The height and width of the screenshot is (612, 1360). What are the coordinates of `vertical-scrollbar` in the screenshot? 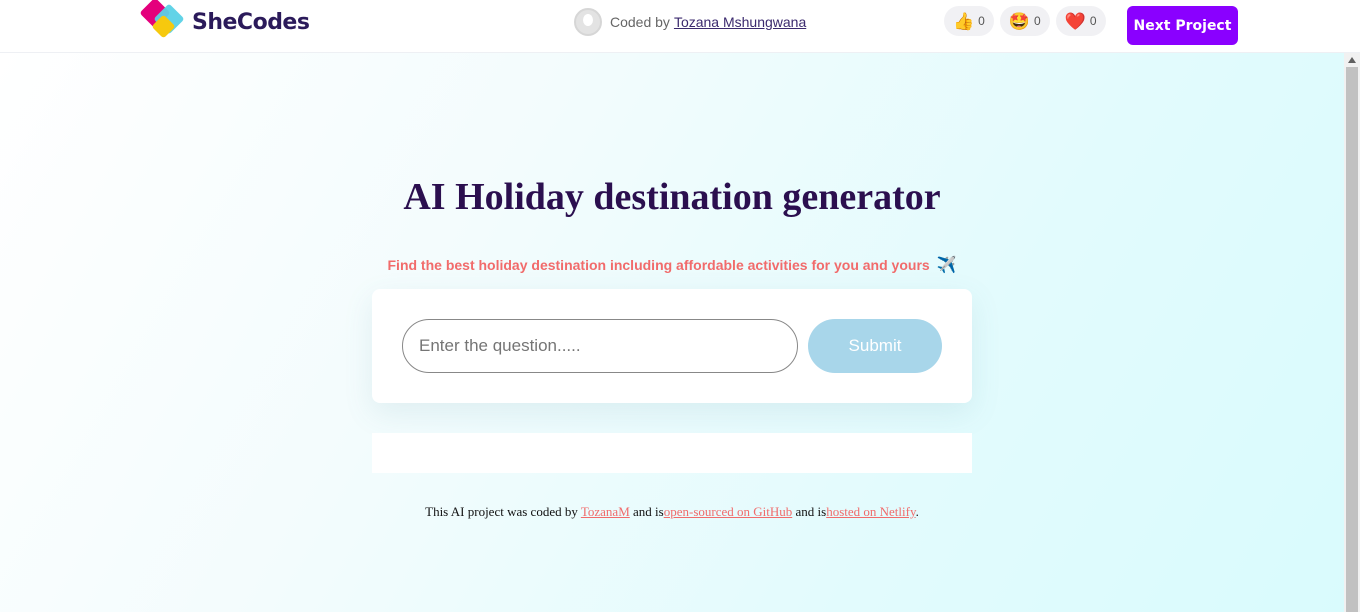 It's located at (1352, 332).